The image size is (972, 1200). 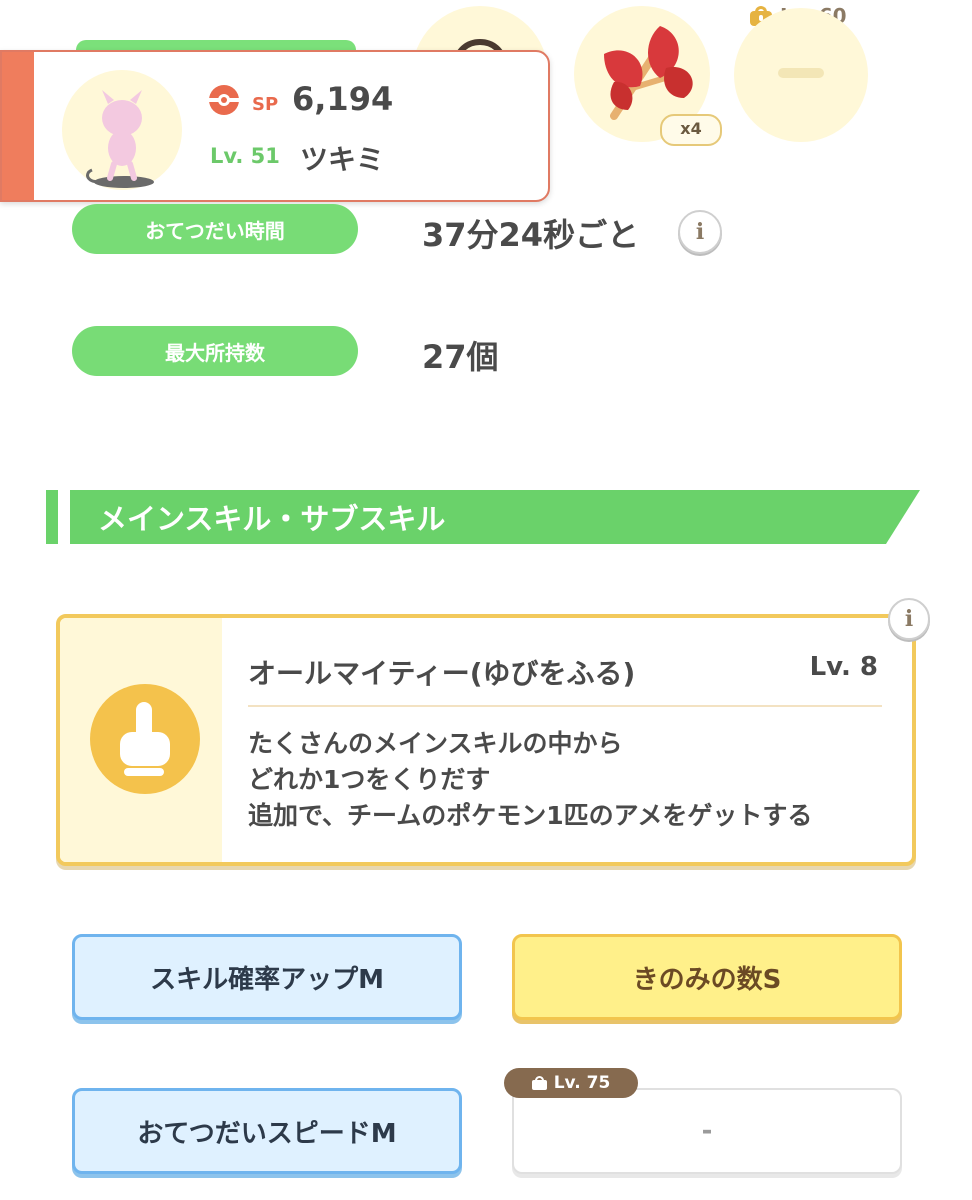 What do you see at coordinates (691, 130) in the screenshot?
I see `ingredient-count-badge: x4` at bounding box center [691, 130].